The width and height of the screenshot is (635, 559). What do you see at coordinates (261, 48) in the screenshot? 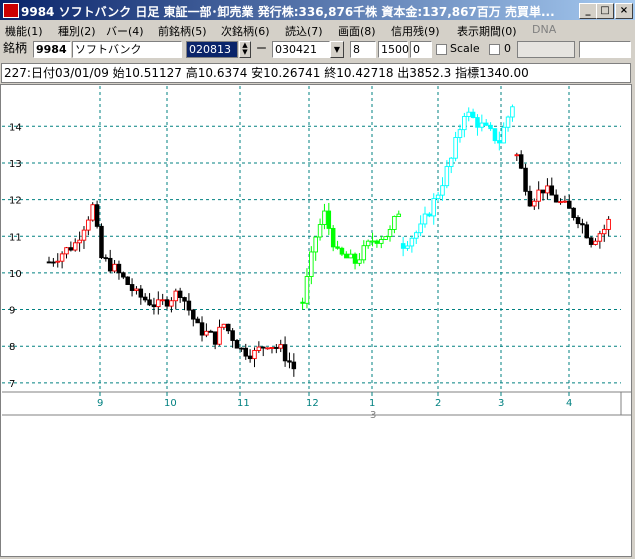
I see `date-range-dash: ー` at bounding box center [261, 48].